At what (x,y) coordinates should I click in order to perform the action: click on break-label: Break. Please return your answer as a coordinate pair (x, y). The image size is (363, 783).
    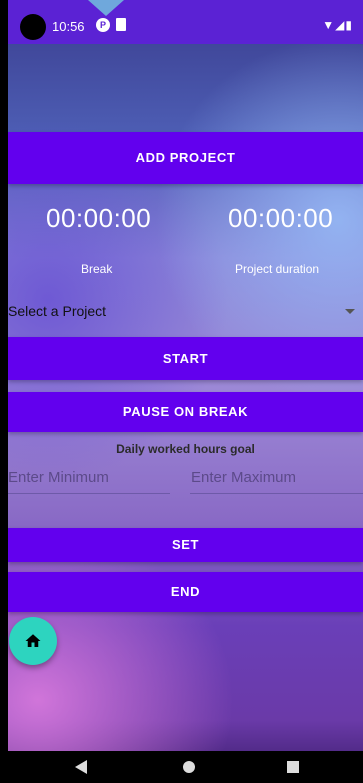
    Looking at the image, I should click on (97, 269).